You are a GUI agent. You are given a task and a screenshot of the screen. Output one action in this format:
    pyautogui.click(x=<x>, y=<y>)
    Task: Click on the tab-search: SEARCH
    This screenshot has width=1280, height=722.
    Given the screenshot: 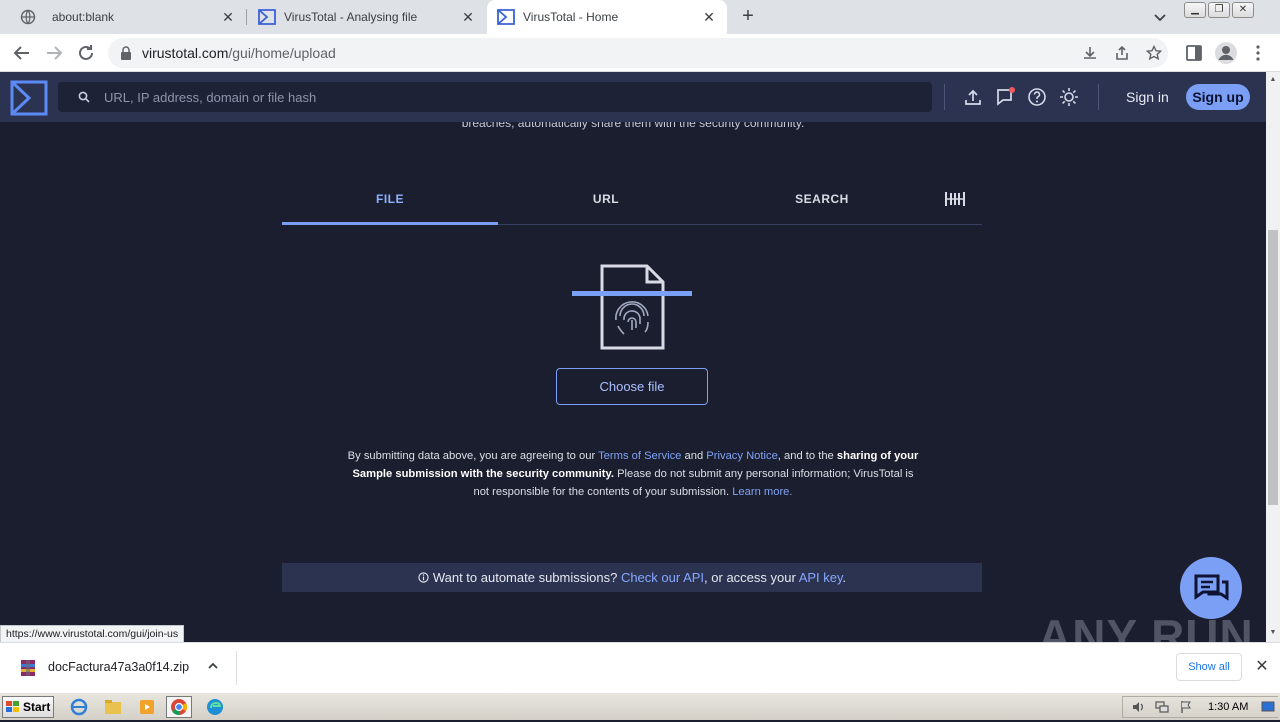 What is the action you would take?
    pyautogui.click(x=822, y=203)
    